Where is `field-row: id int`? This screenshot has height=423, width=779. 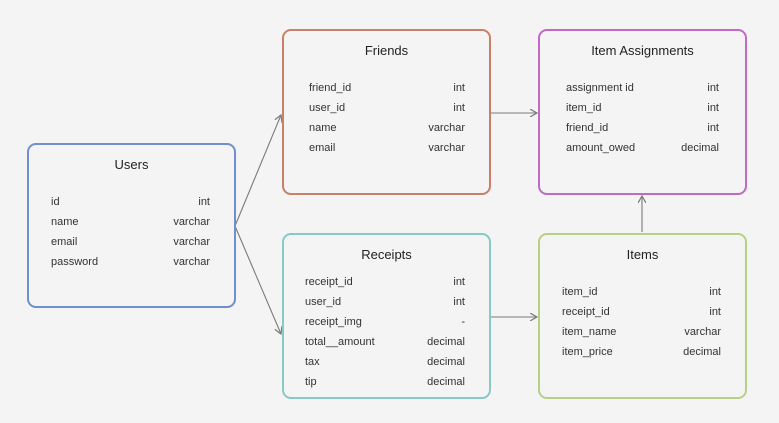
field-row: id int is located at coordinates (130, 202).